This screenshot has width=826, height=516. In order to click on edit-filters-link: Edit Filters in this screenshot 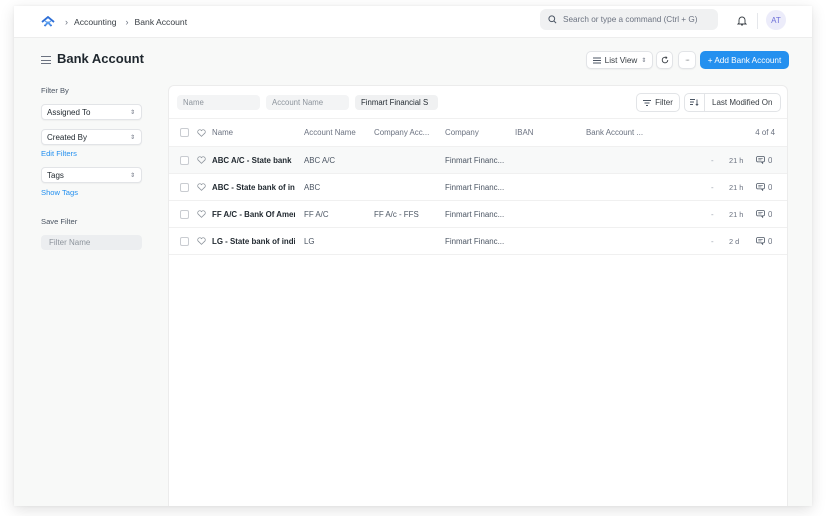, I will do `click(96, 153)`.